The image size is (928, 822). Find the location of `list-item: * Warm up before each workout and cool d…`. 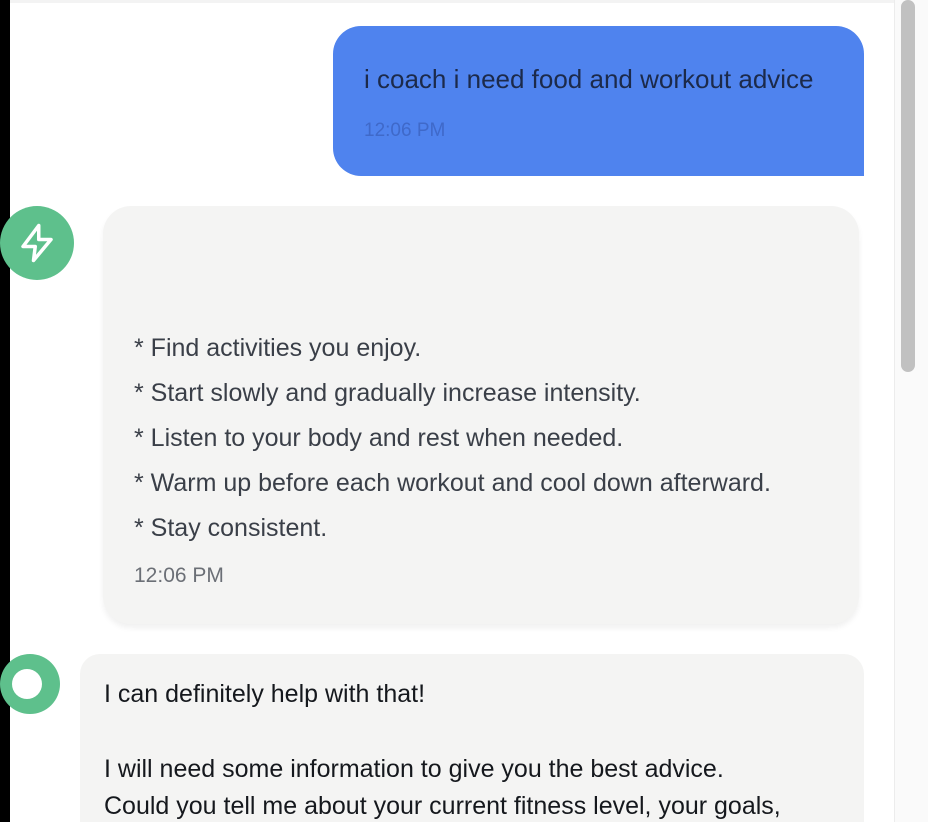

list-item: * Warm up before each workout and cool d… is located at coordinates (452, 483).